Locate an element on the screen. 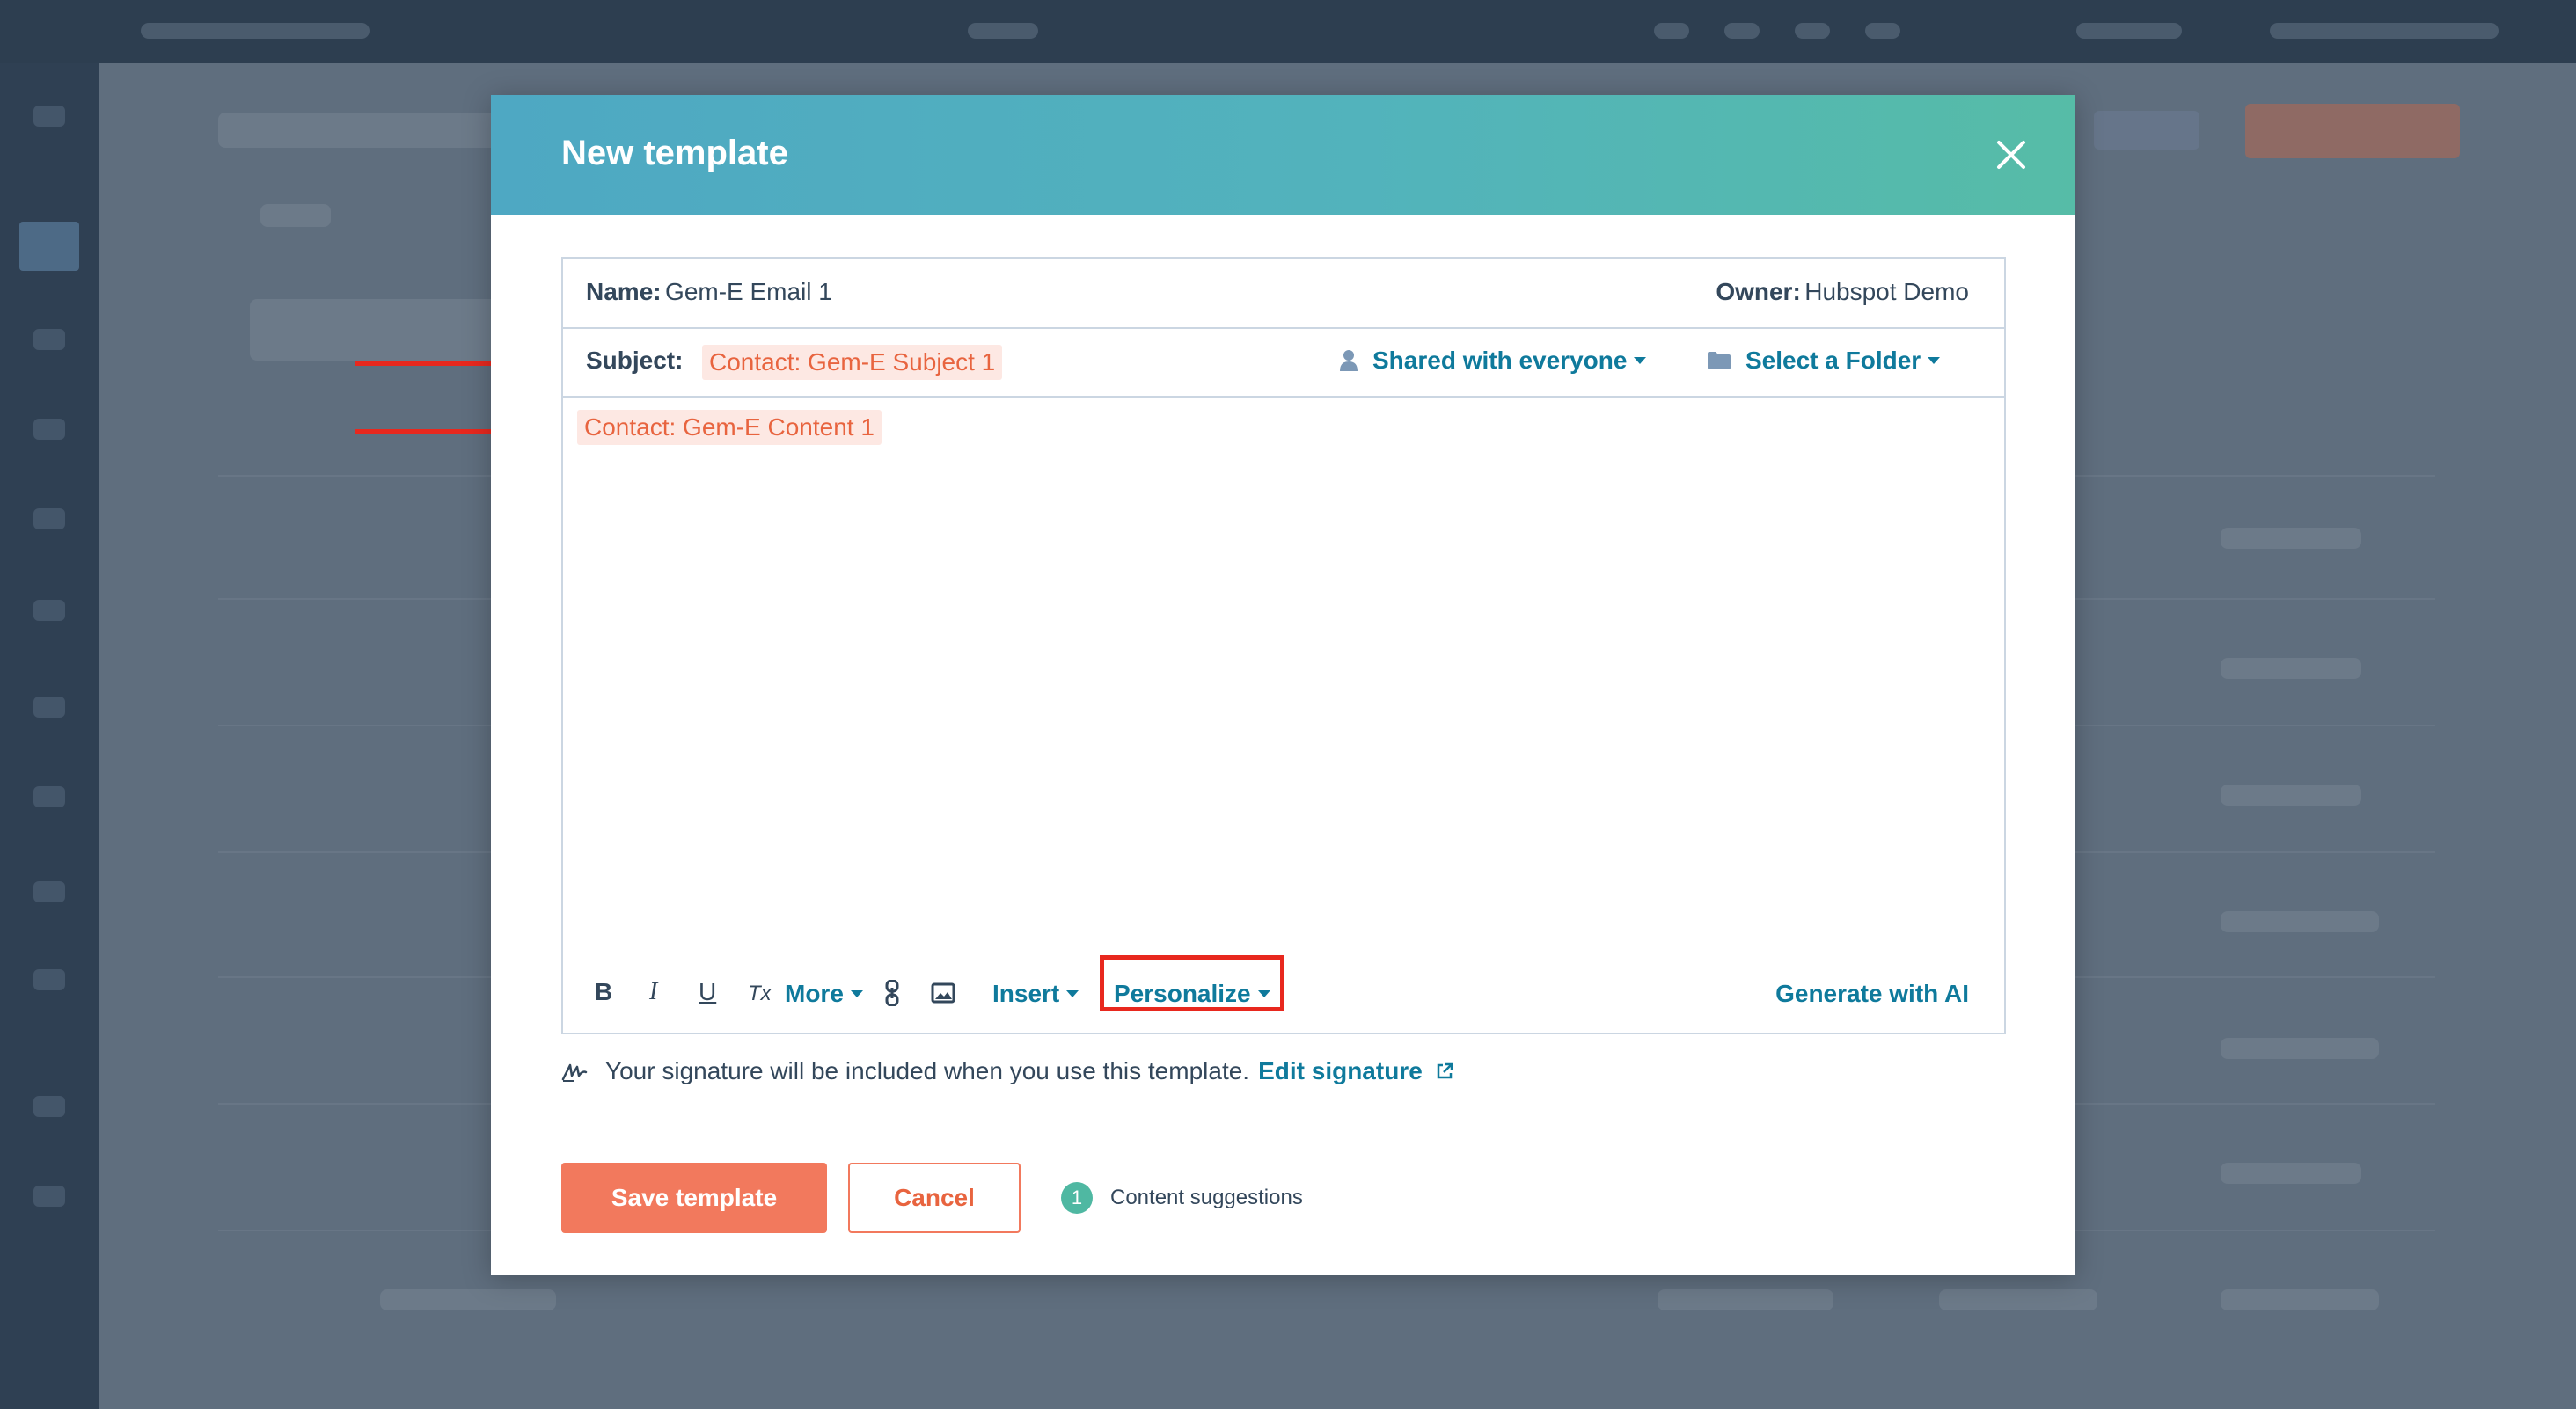  sharing-dropdown: Shared with everyone is located at coordinates (1493, 361).